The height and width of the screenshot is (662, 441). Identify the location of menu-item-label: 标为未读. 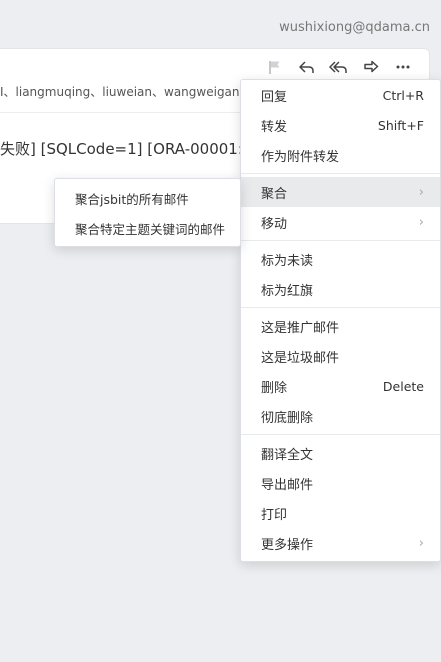
(287, 261).